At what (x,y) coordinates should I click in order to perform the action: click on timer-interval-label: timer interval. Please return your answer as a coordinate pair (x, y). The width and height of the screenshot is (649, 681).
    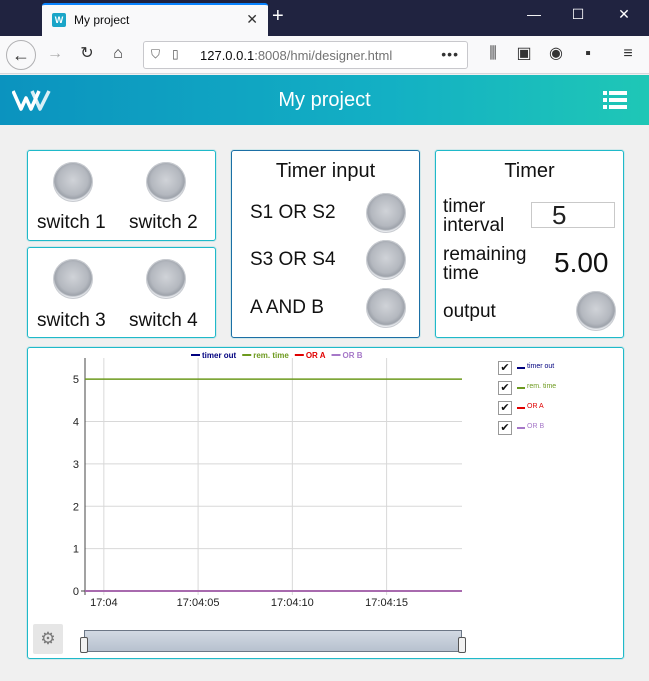
    Looking at the image, I should click on (474, 216).